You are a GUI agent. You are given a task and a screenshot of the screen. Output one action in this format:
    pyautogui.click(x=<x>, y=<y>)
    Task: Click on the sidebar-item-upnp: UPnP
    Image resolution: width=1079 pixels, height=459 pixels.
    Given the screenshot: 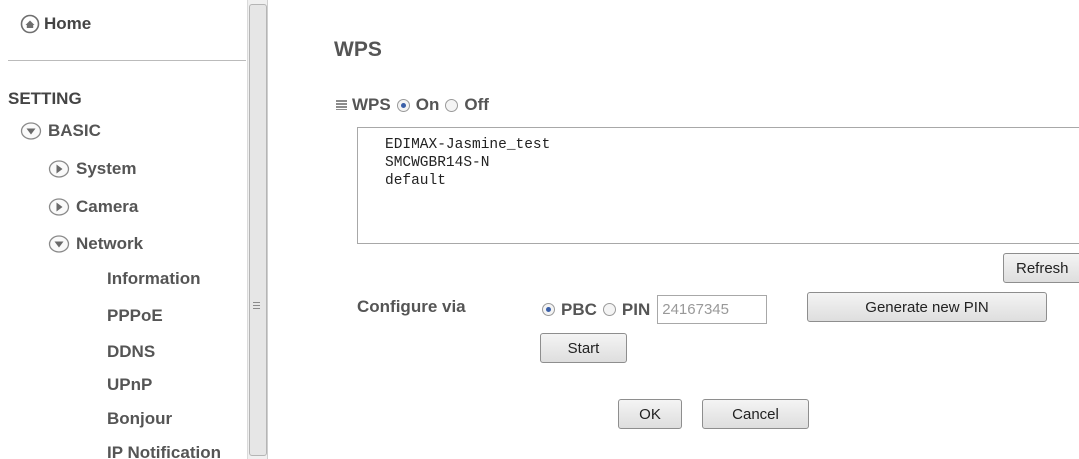 What is the action you would take?
    pyautogui.click(x=129, y=385)
    